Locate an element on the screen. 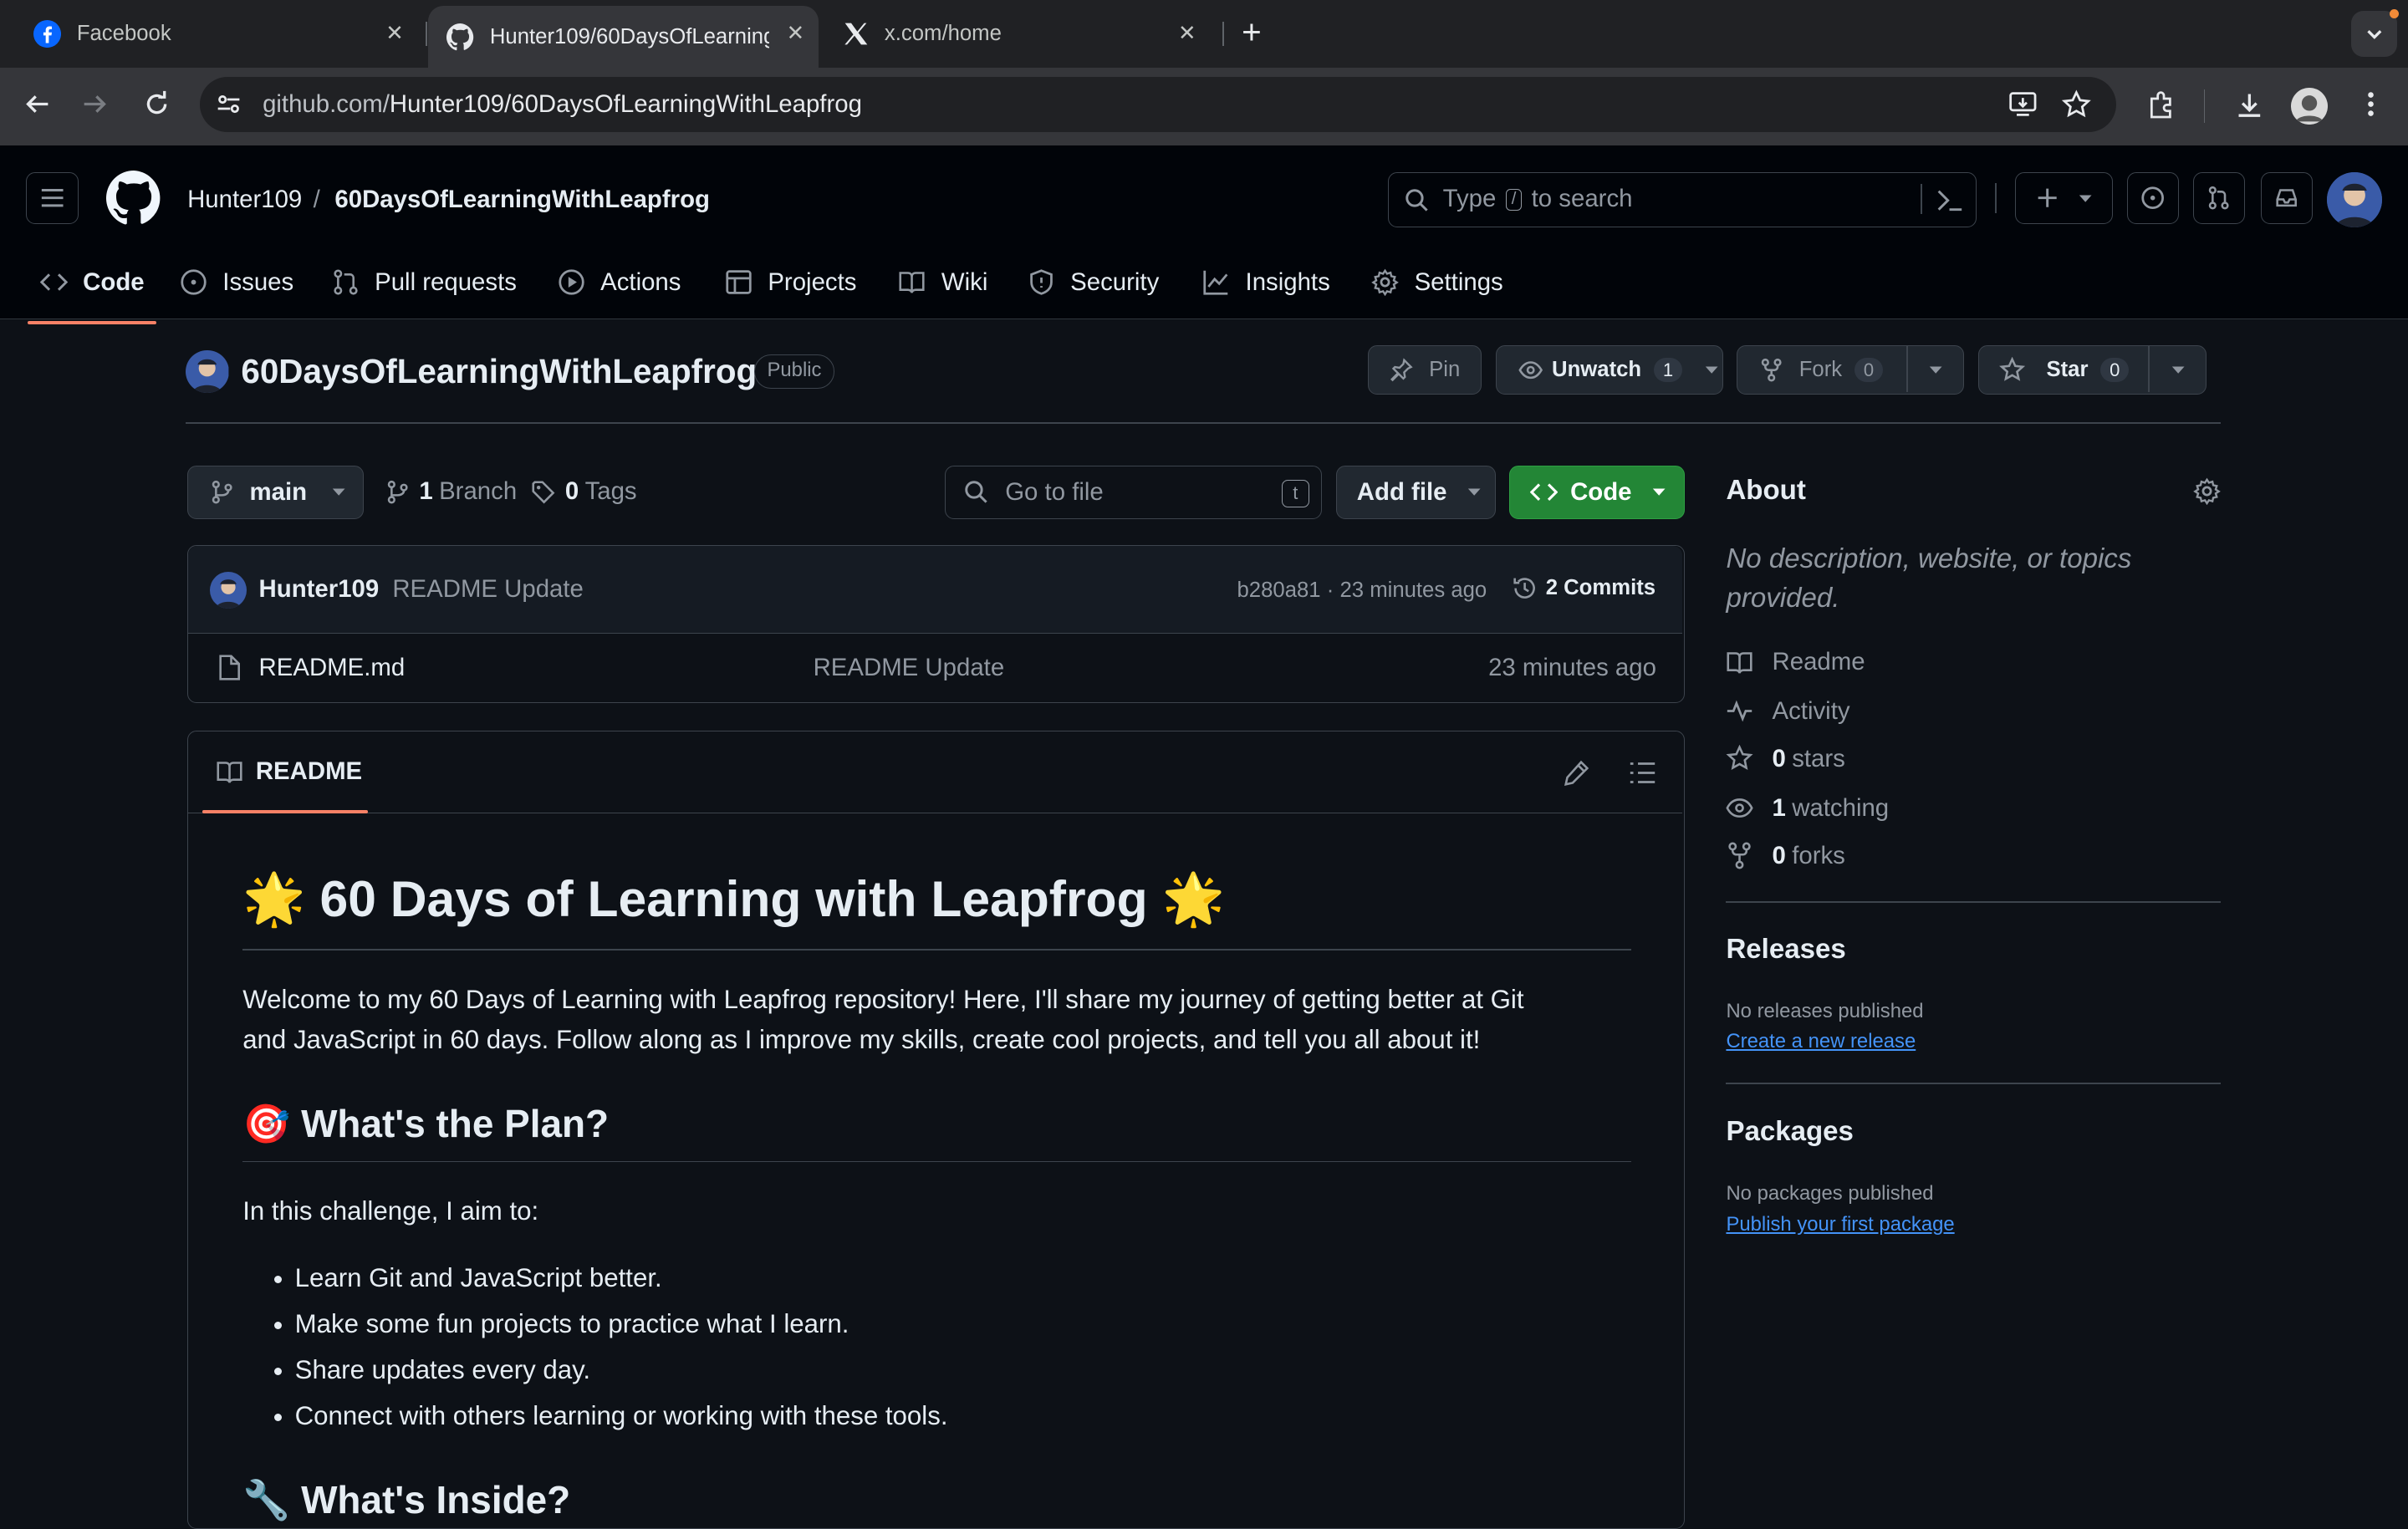  readme-link: Readme is located at coordinates (1796, 662).